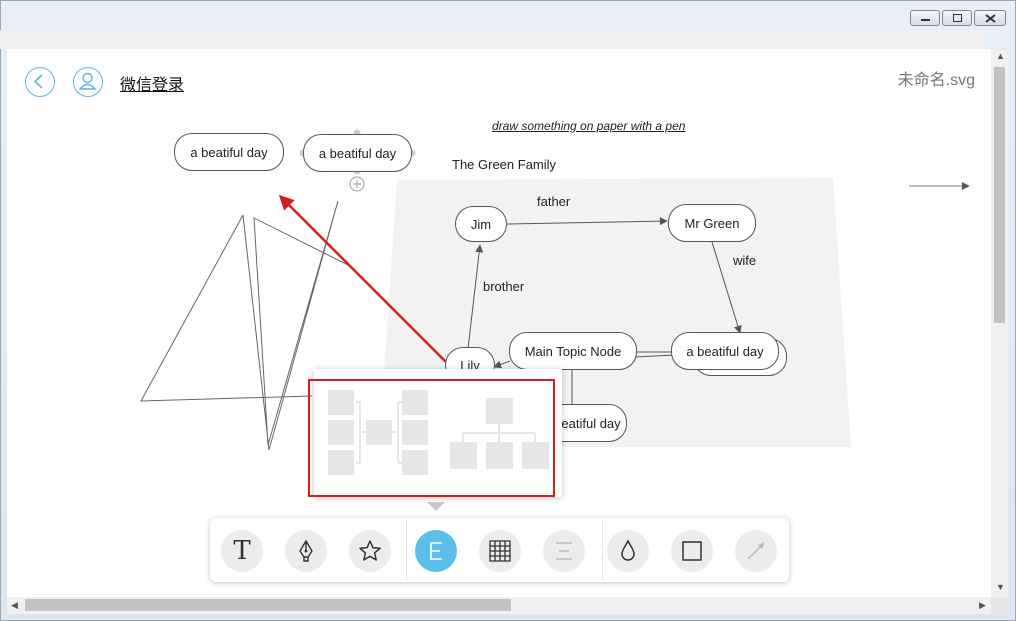 This screenshot has width=1016, height=621. I want to click on vertical-scroll-thumb, so click(999, 195).